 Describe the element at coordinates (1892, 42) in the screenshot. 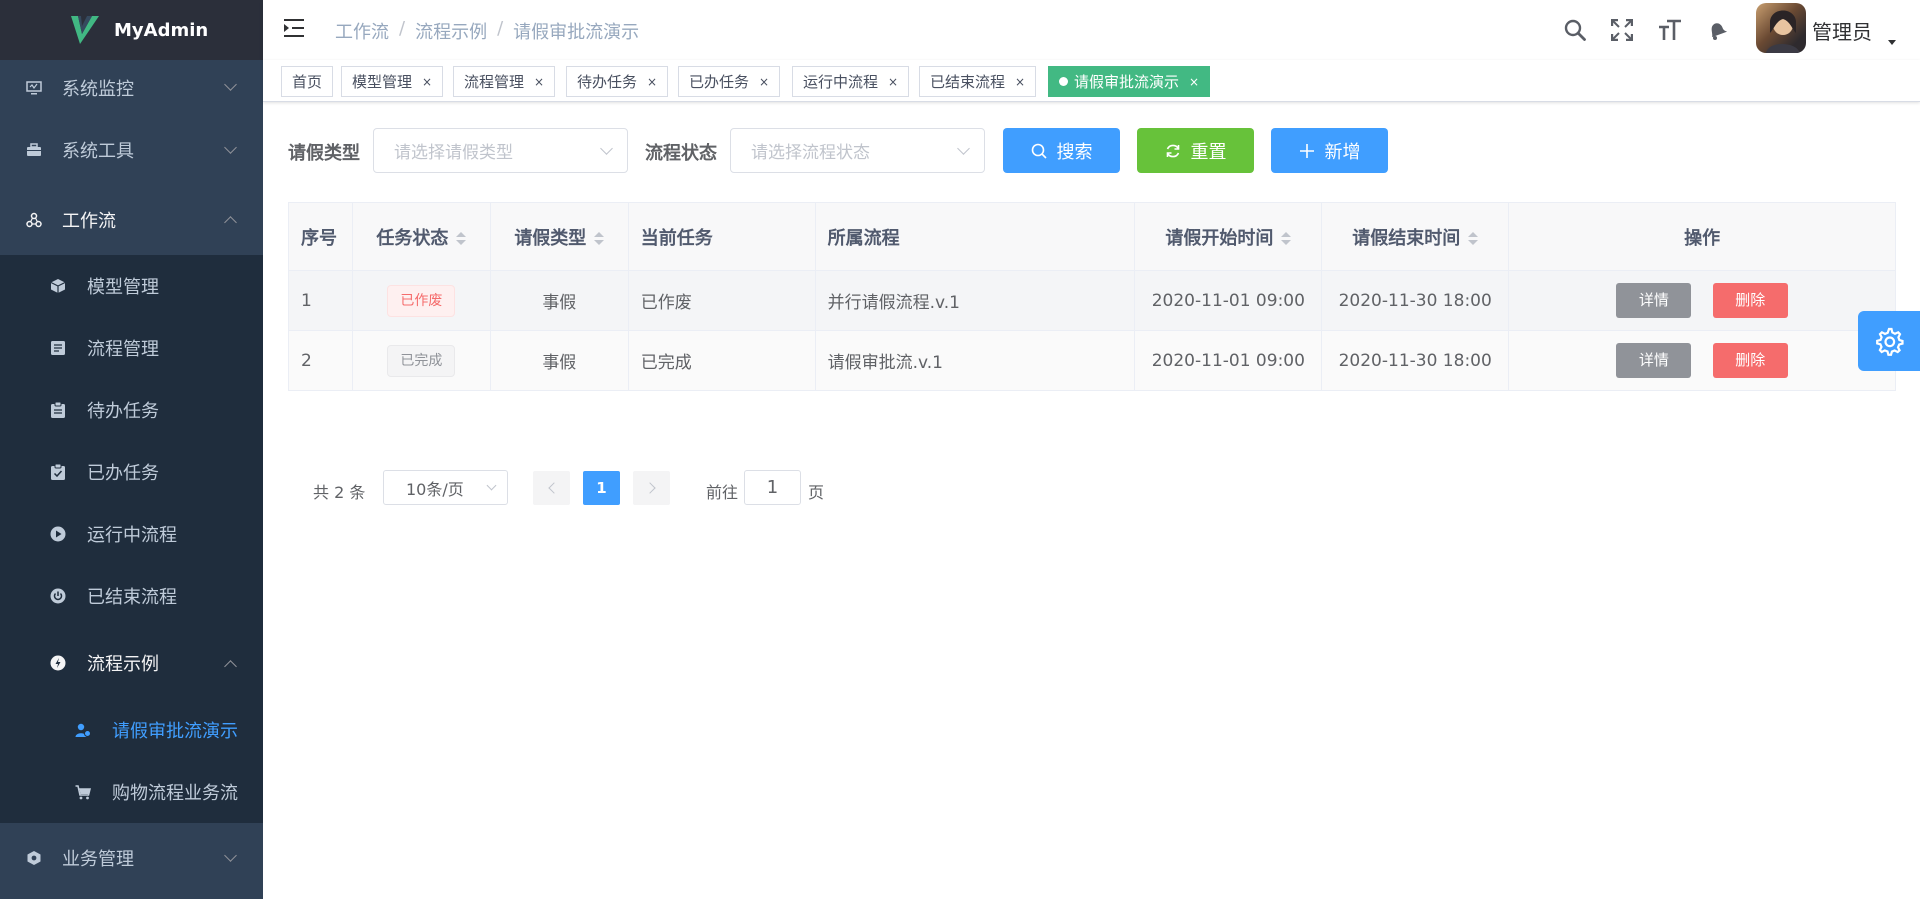

I see `caret-down-icon` at that location.